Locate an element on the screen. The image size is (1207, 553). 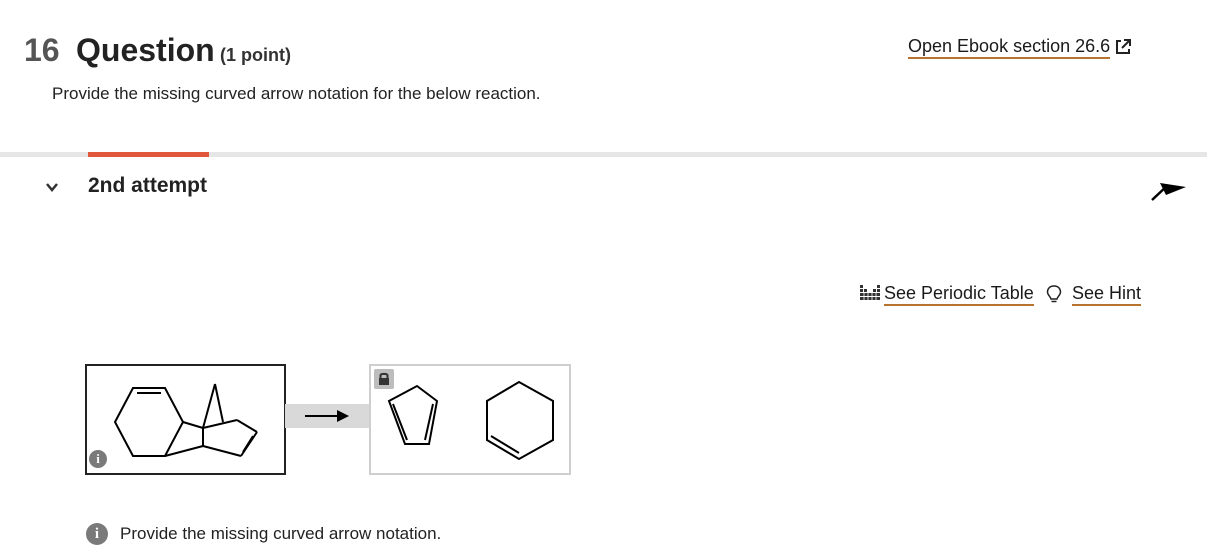
reactant-info-icon: i is located at coordinates (98, 459).